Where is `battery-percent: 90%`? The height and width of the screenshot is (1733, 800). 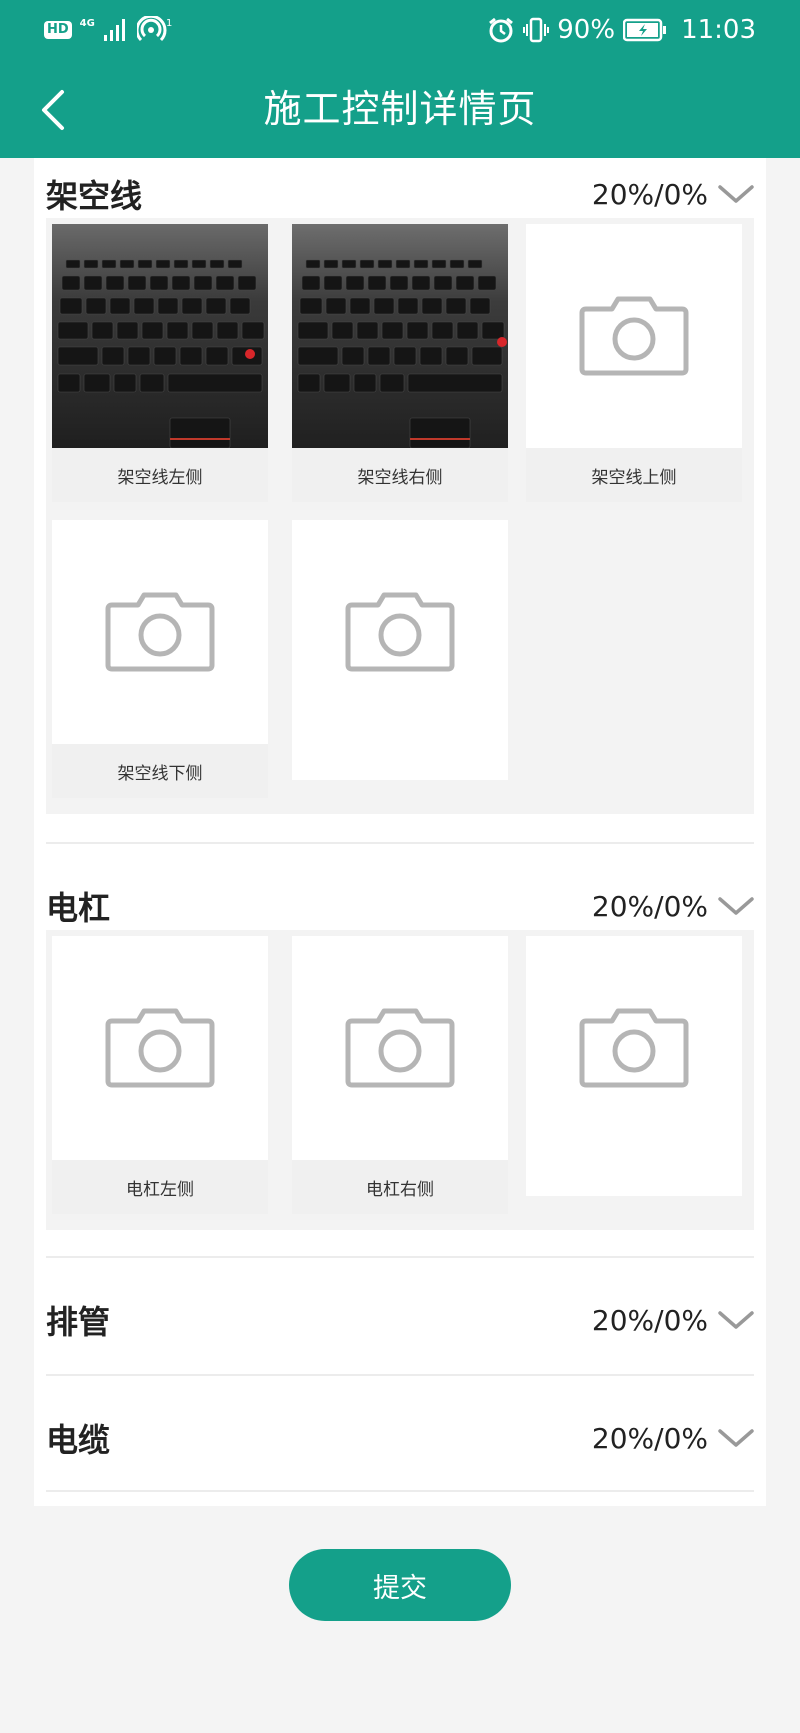 battery-percent: 90% is located at coordinates (586, 30).